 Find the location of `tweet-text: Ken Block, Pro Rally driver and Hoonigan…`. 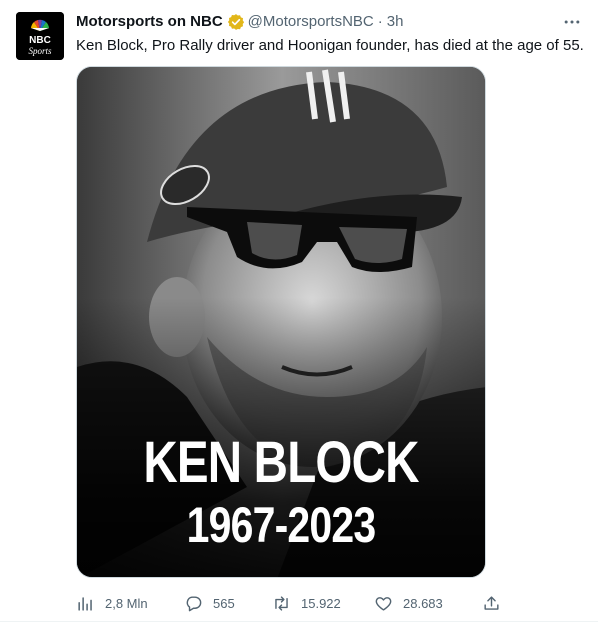

tweet-text: Ken Block, Pro Rally driver and Hoonigan… is located at coordinates (330, 45).